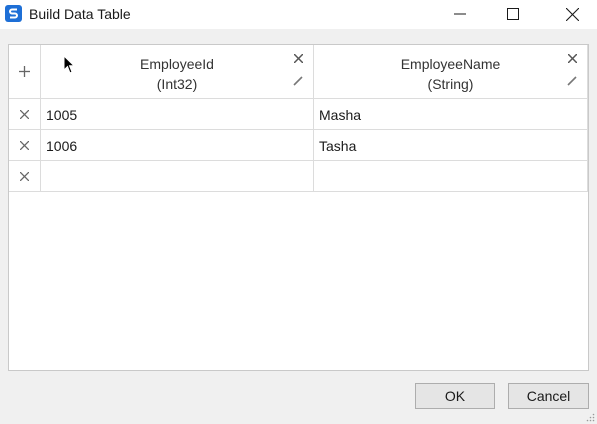  Describe the element at coordinates (590, 417) in the screenshot. I see `resize-grip-icon` at that location.